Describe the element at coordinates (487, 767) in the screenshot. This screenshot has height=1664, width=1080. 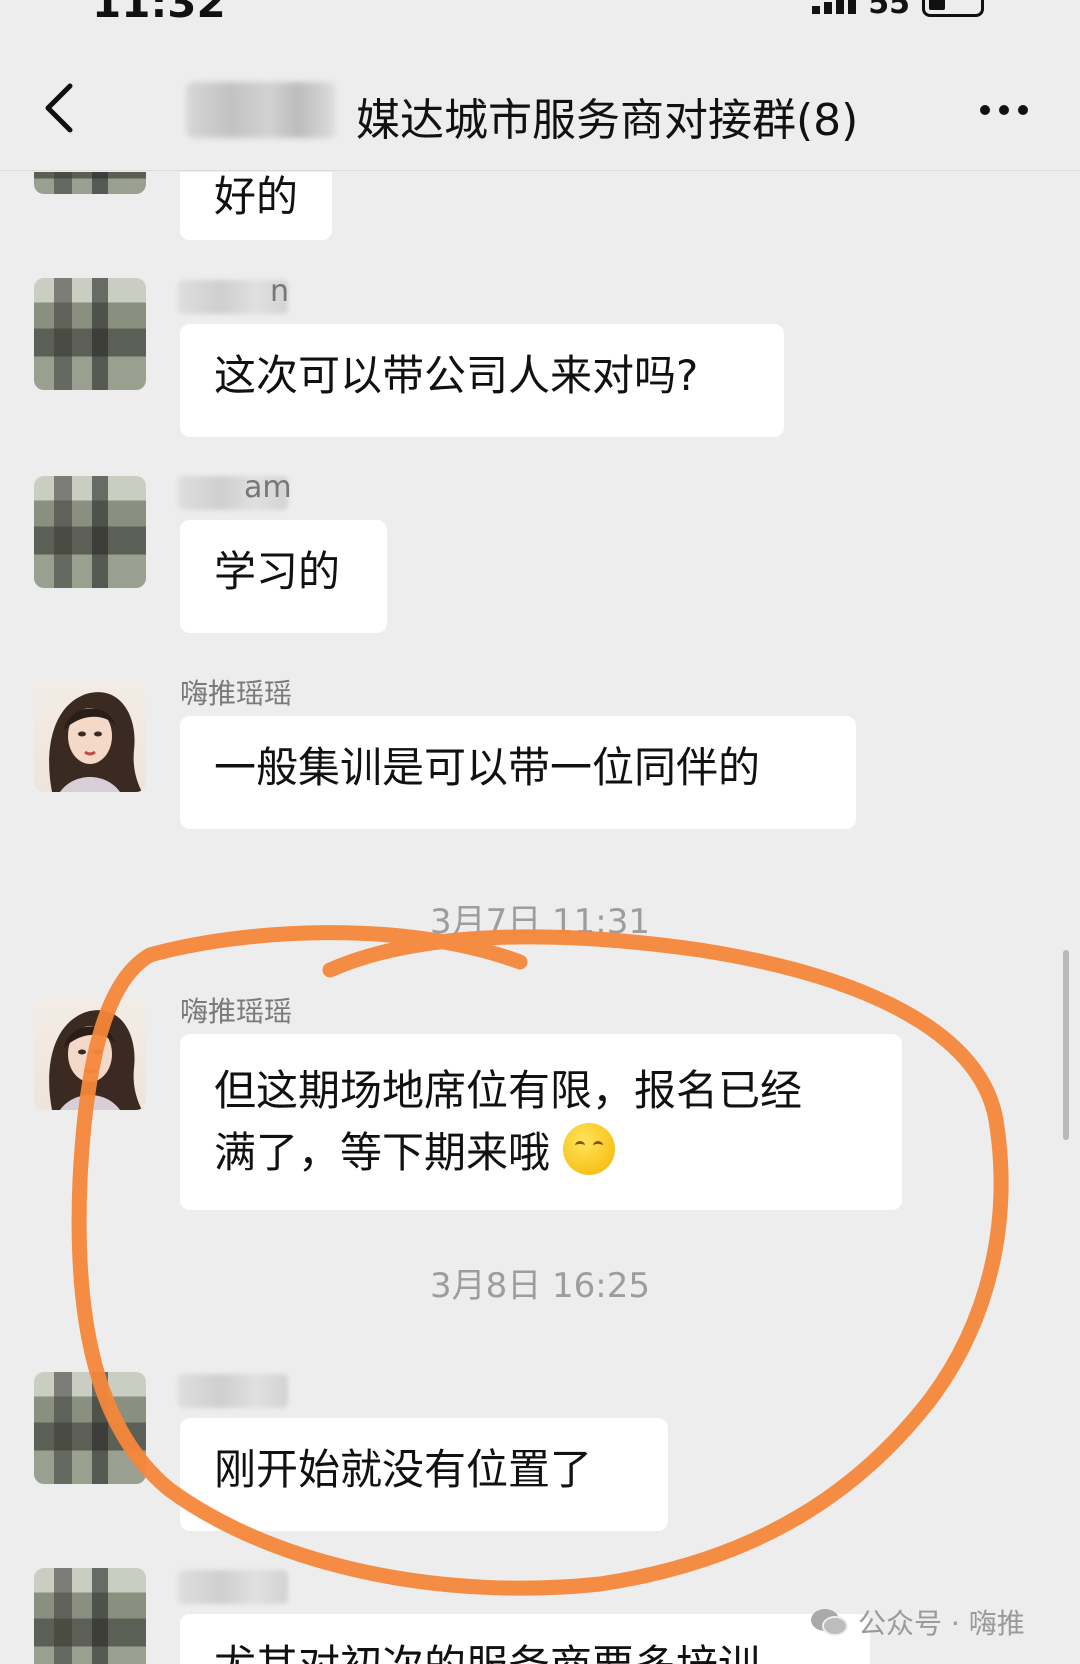
I see `message-text: 一般集训是可以带一位同伴的` at that location.